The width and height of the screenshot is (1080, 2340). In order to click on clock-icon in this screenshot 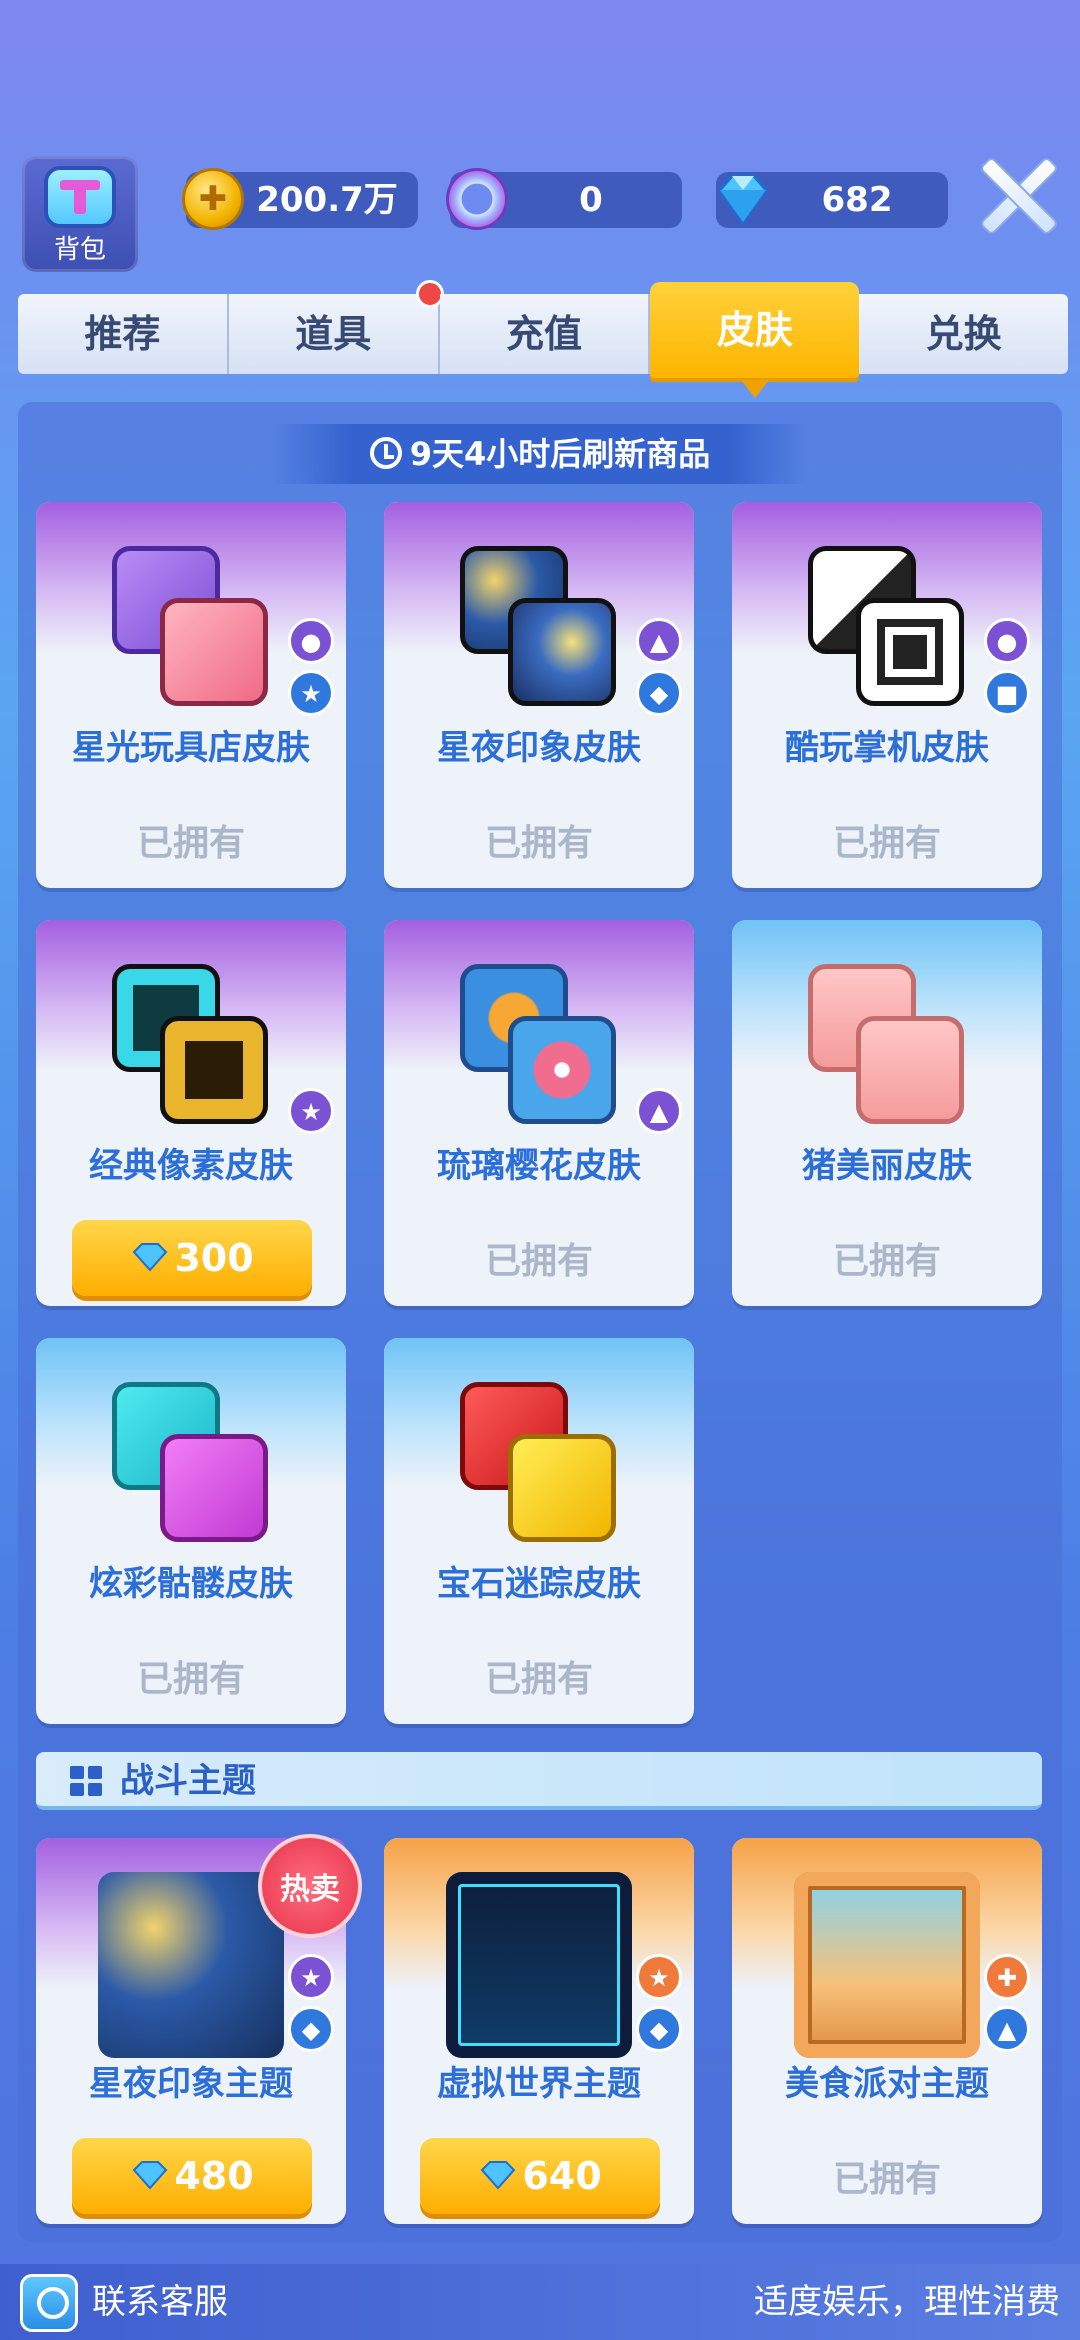, I will do `click(385, 453)`.